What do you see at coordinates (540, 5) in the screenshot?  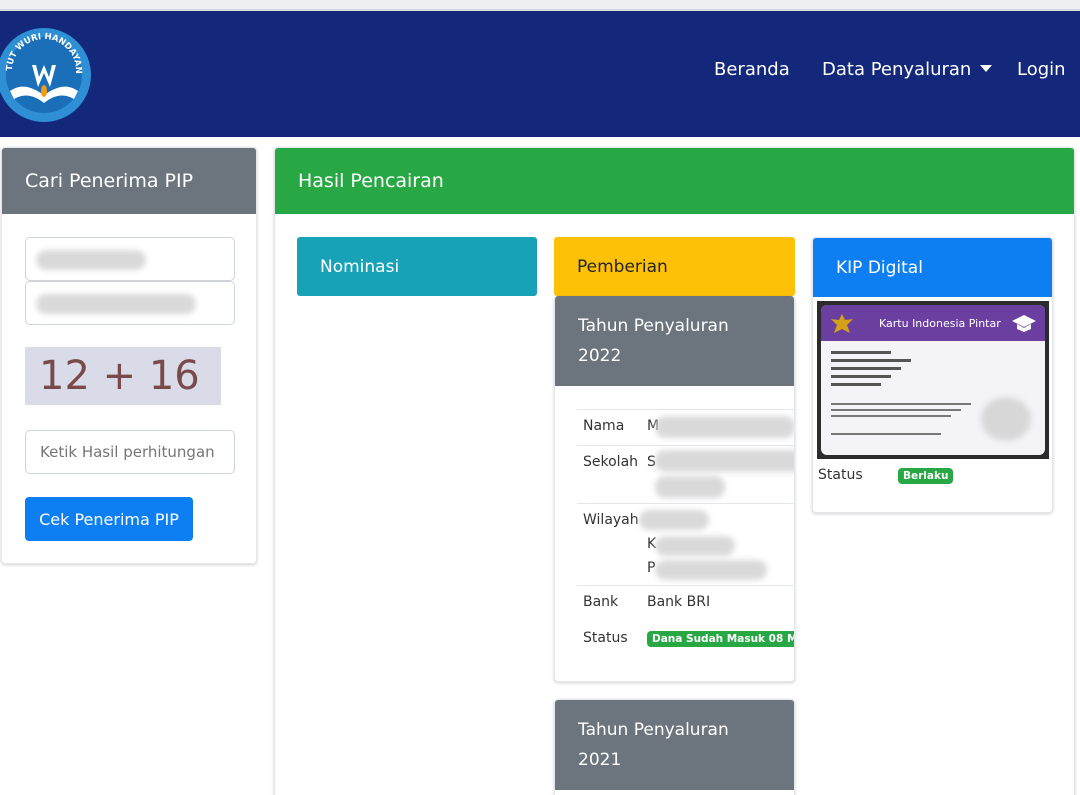 I see `browser-top-strip` at bounding box center [540, 5].